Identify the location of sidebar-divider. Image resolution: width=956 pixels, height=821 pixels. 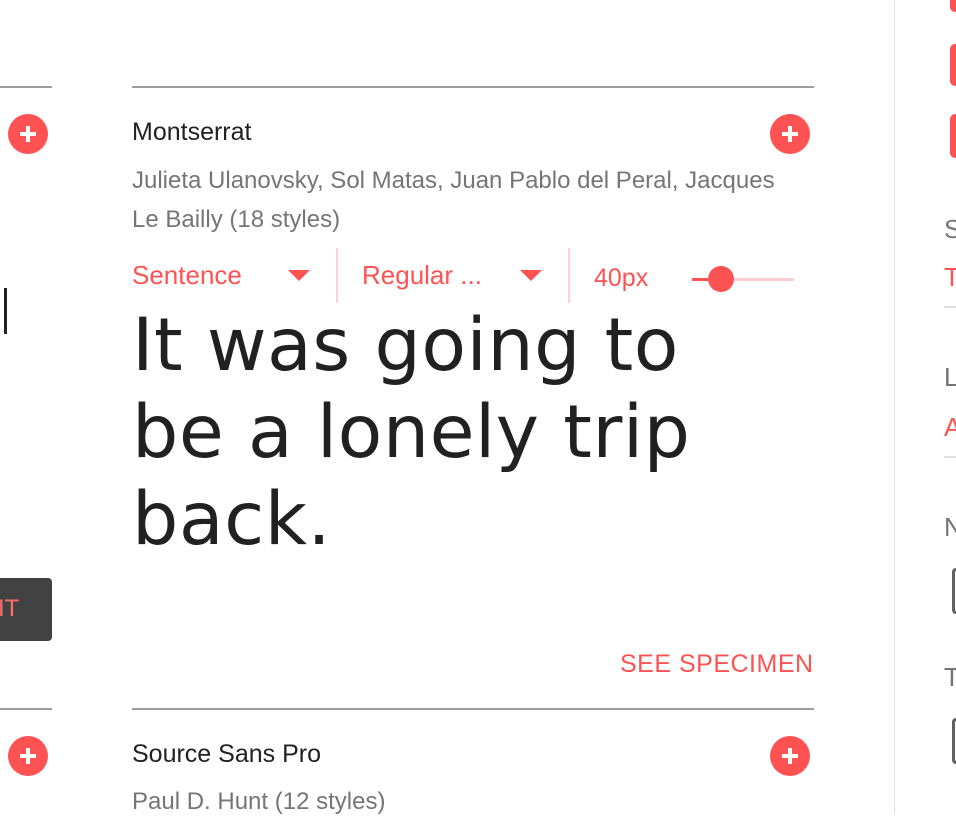
(894, 407).